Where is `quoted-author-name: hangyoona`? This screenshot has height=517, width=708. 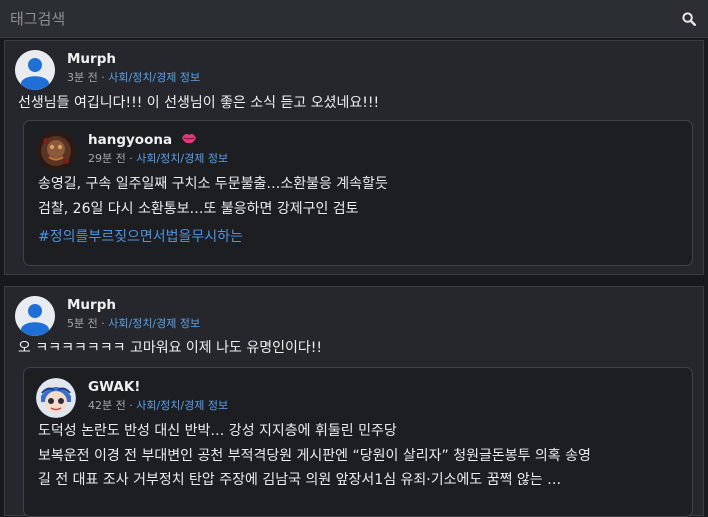
quoted-author-name: hangyoona is located at coordinates (158, 140).